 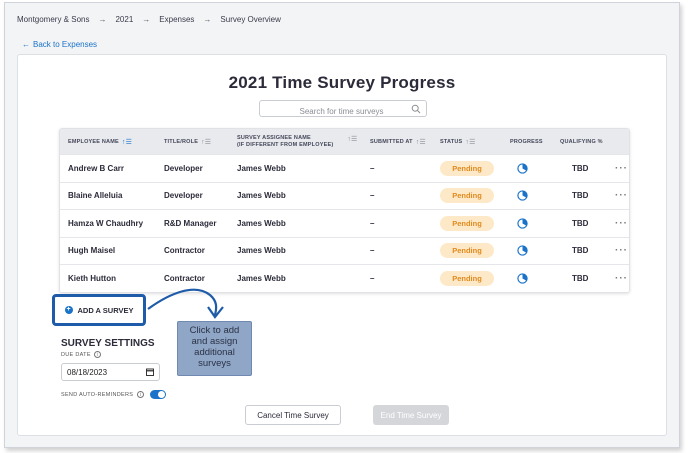 What do you see at coordinates (105, 310) in the screenshot?
I see `add-survey-label: ADD A SURVEY` at bounding box center [105, 310].